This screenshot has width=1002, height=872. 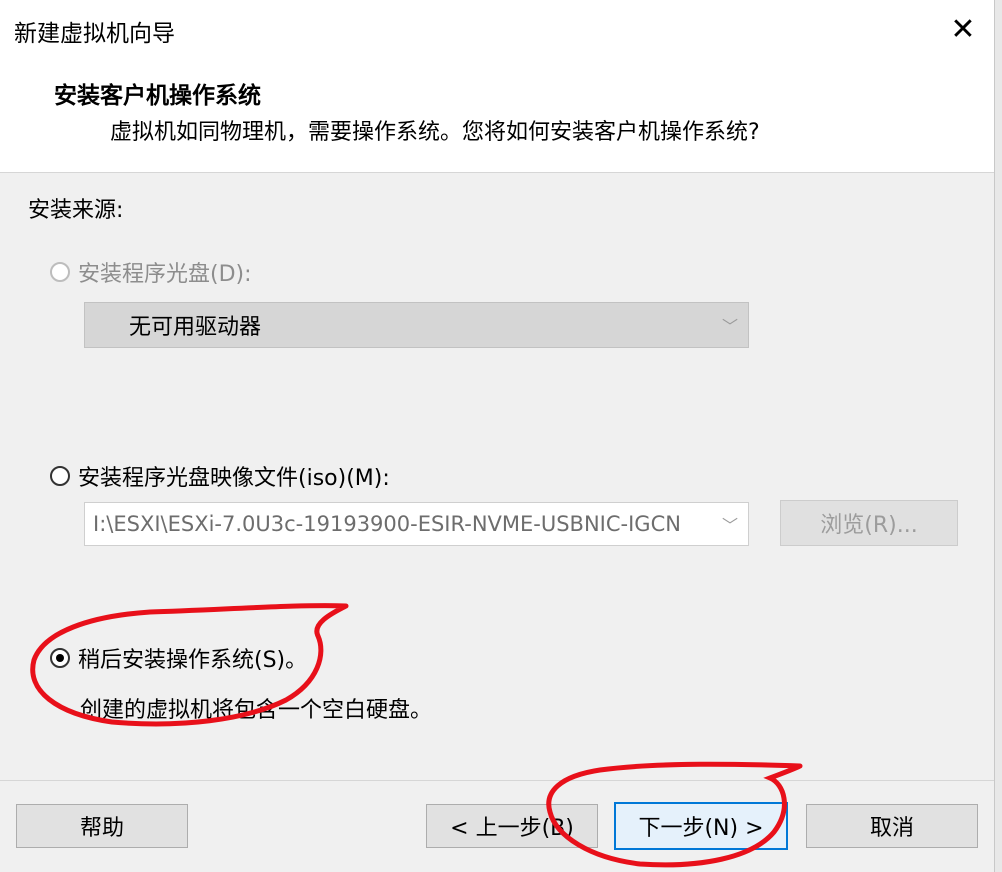 What do you see at coordinates (234, 478) in the screenshot?
I see `radio-install-iso-label: 安装程序光盘映像文件(iso)(M):` at bounding box center [234, 478].